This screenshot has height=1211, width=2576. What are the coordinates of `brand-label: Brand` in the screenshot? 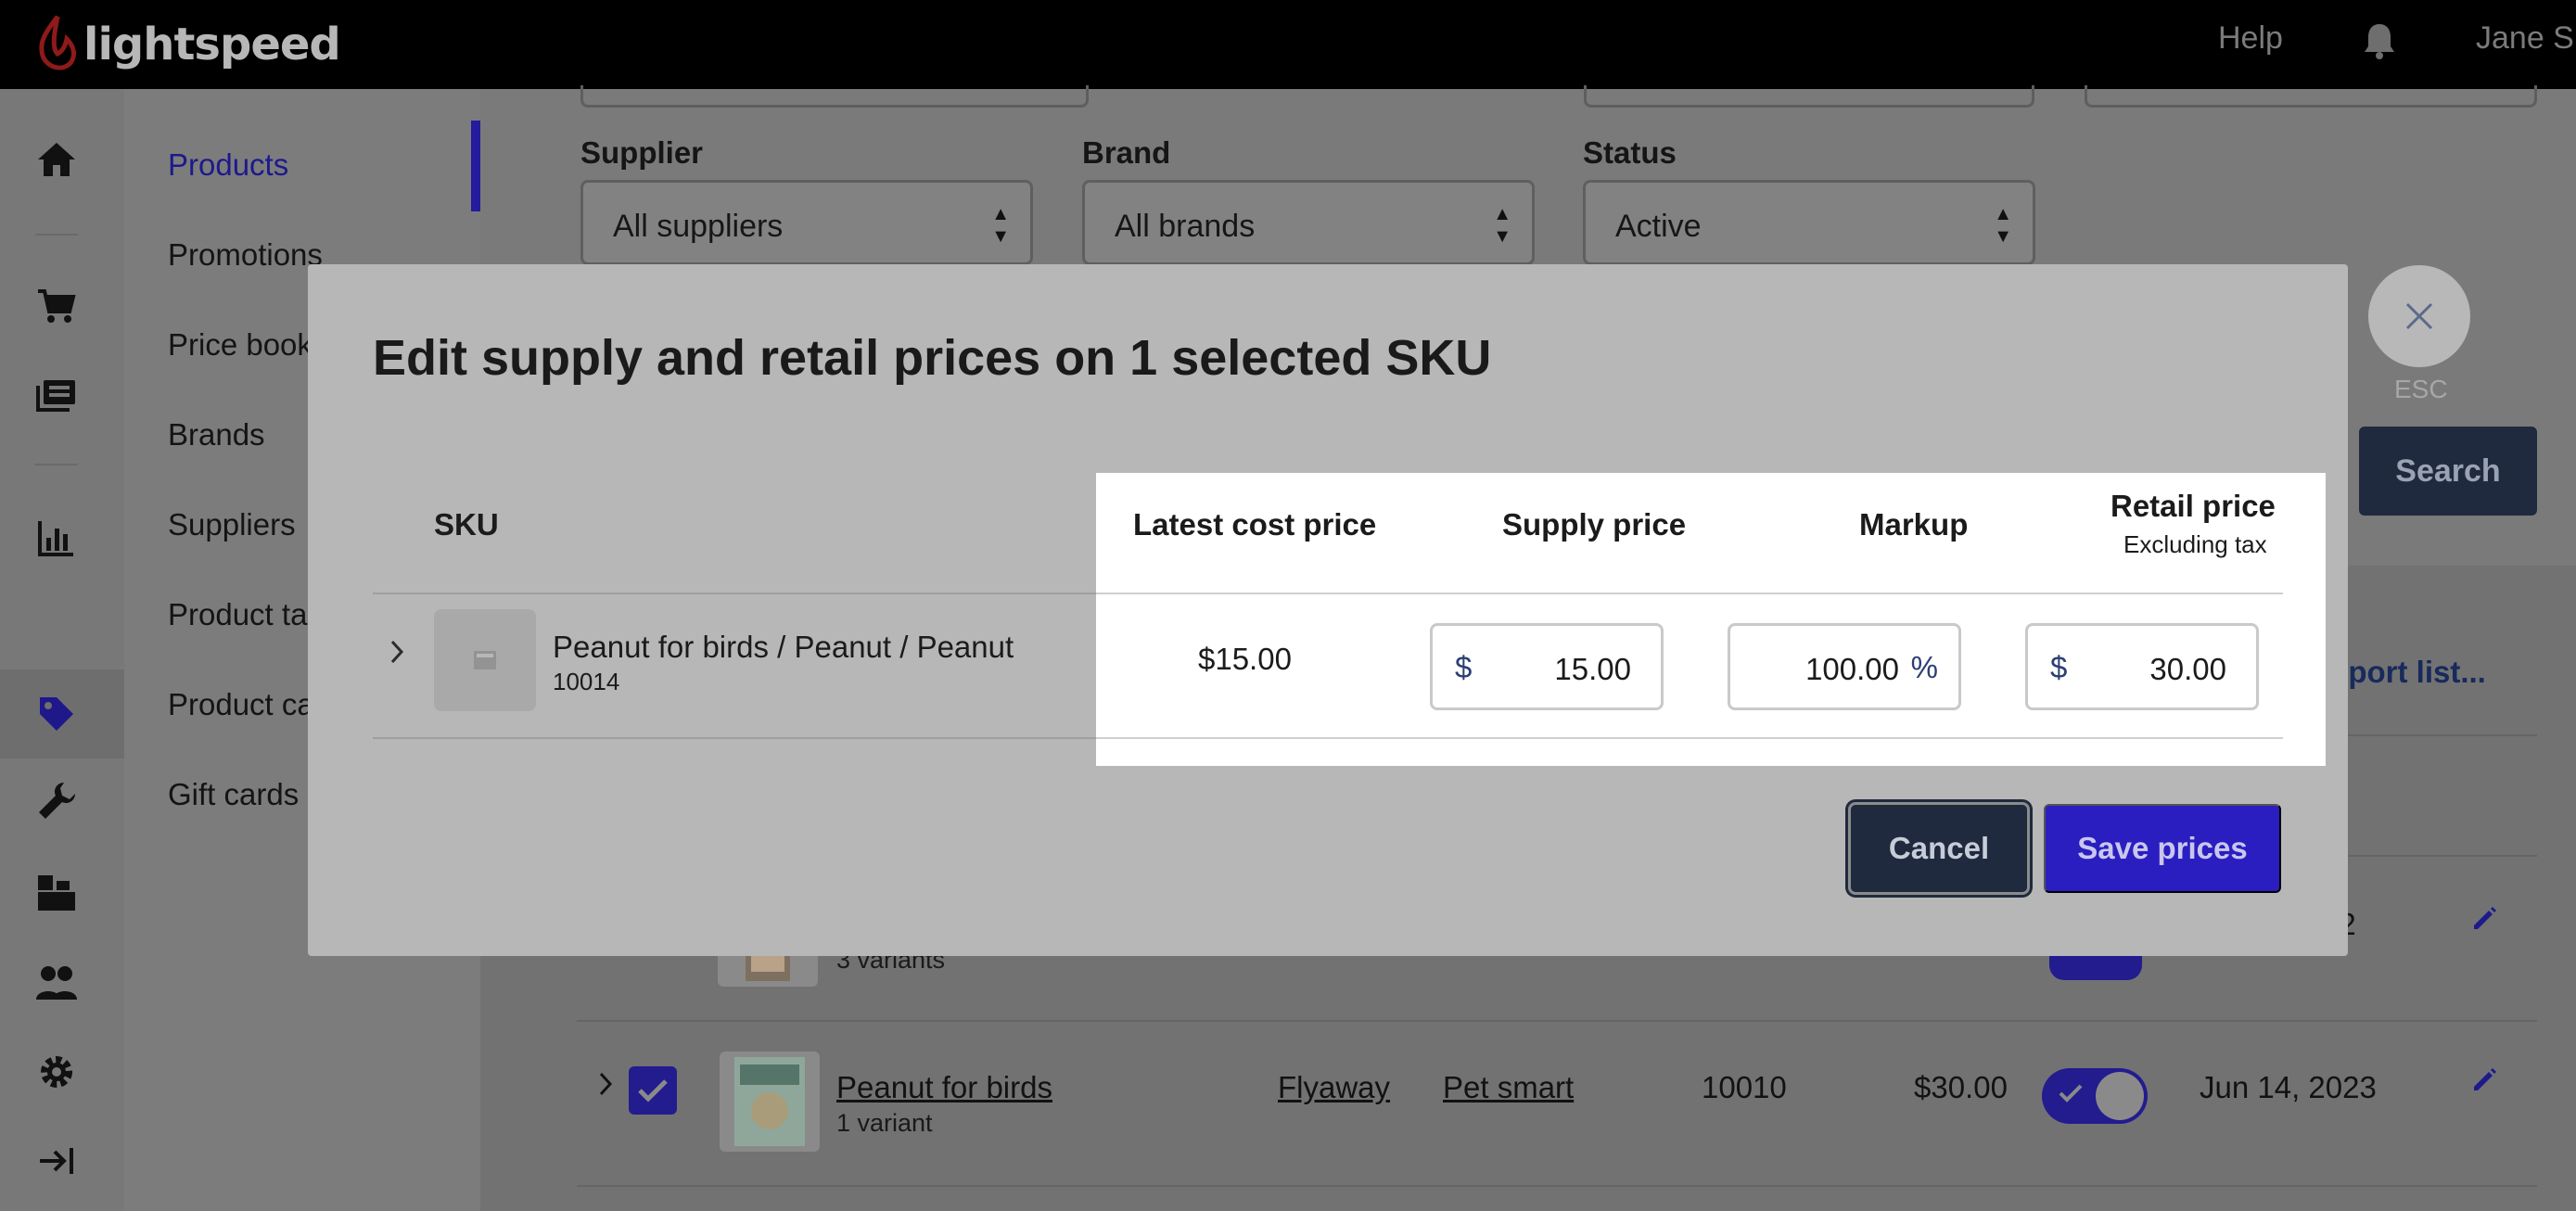 It's located at (1126, 152).